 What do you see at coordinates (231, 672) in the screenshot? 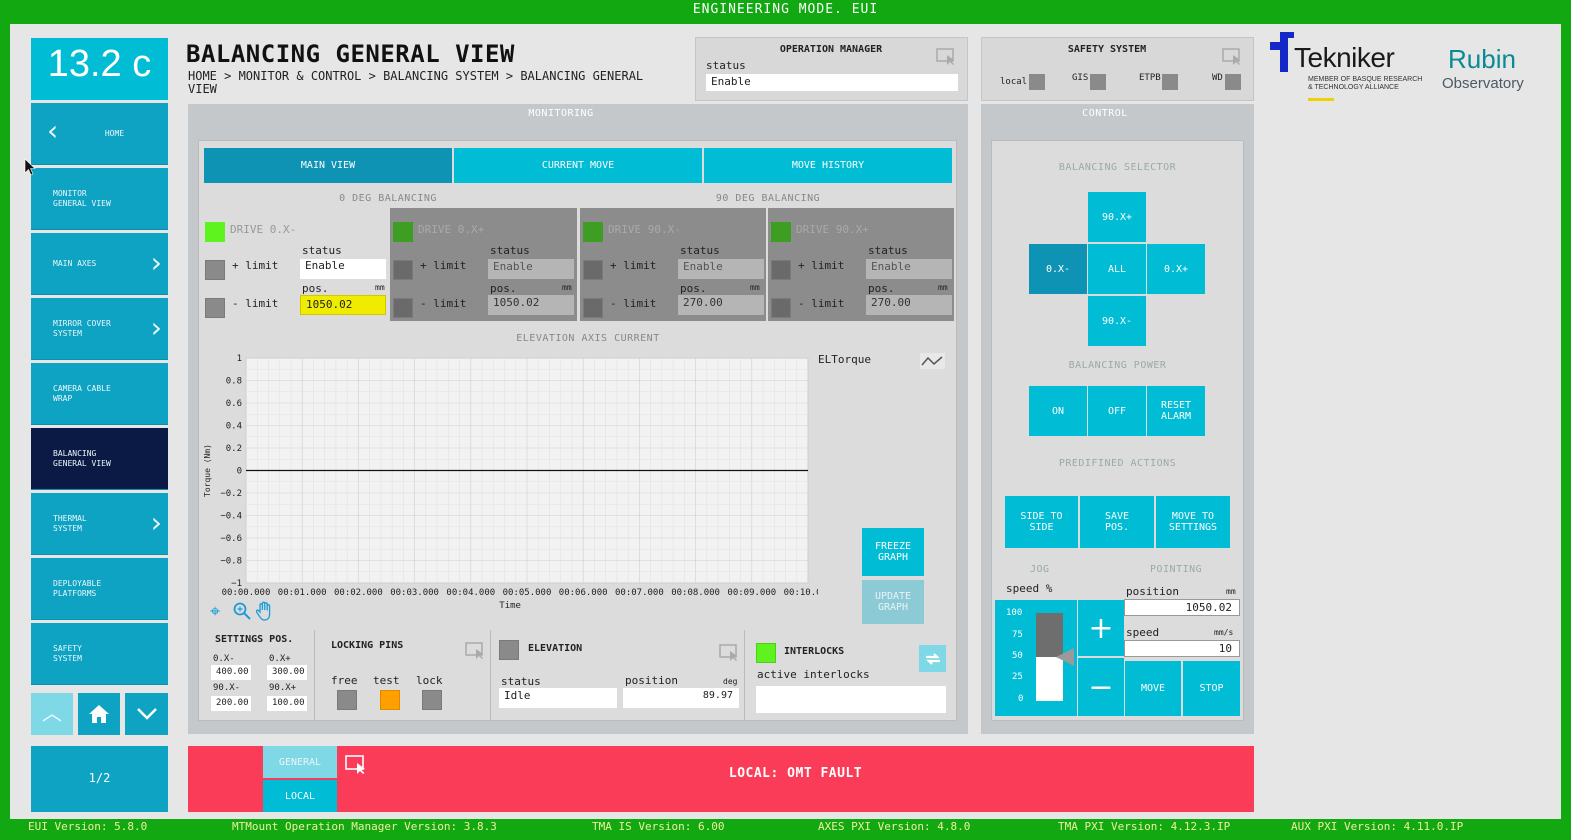
I see `settings-0x-minus-value: 400.00` at bounding box center [231, 672].